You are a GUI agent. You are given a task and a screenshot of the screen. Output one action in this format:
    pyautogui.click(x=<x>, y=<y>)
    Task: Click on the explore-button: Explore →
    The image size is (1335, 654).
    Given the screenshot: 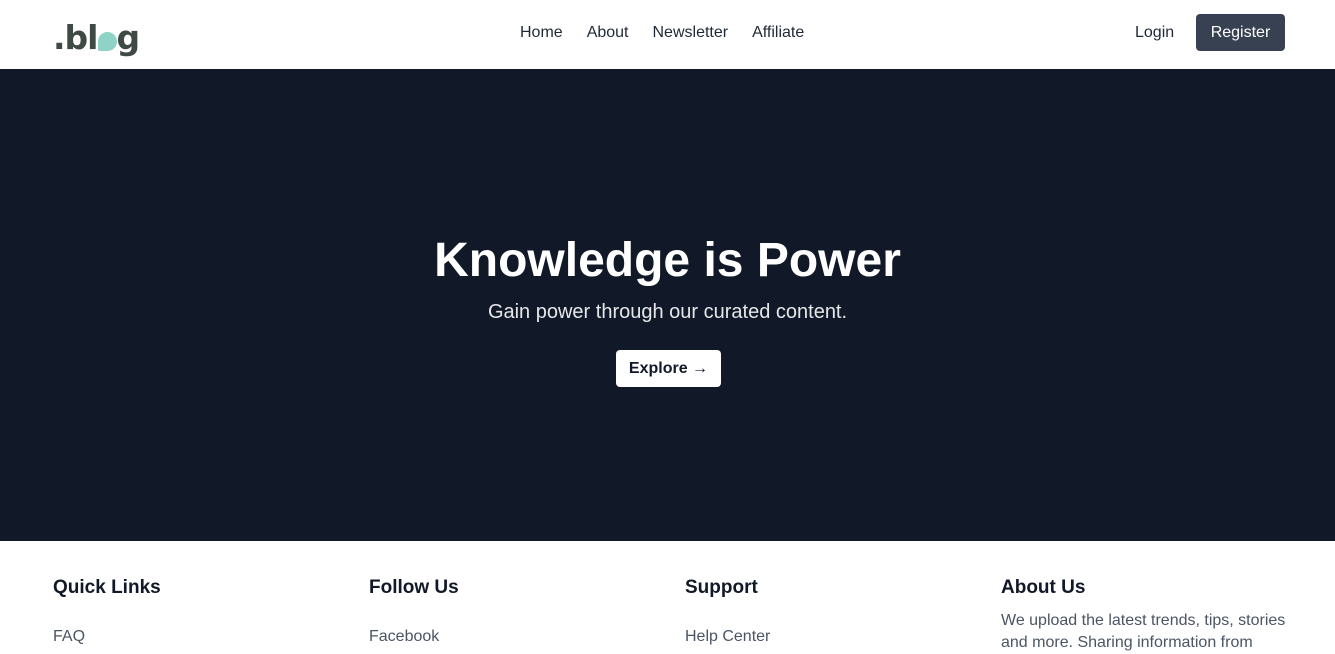 What is the action you would take?
    pyautogui.click(x=668, y=368)
    